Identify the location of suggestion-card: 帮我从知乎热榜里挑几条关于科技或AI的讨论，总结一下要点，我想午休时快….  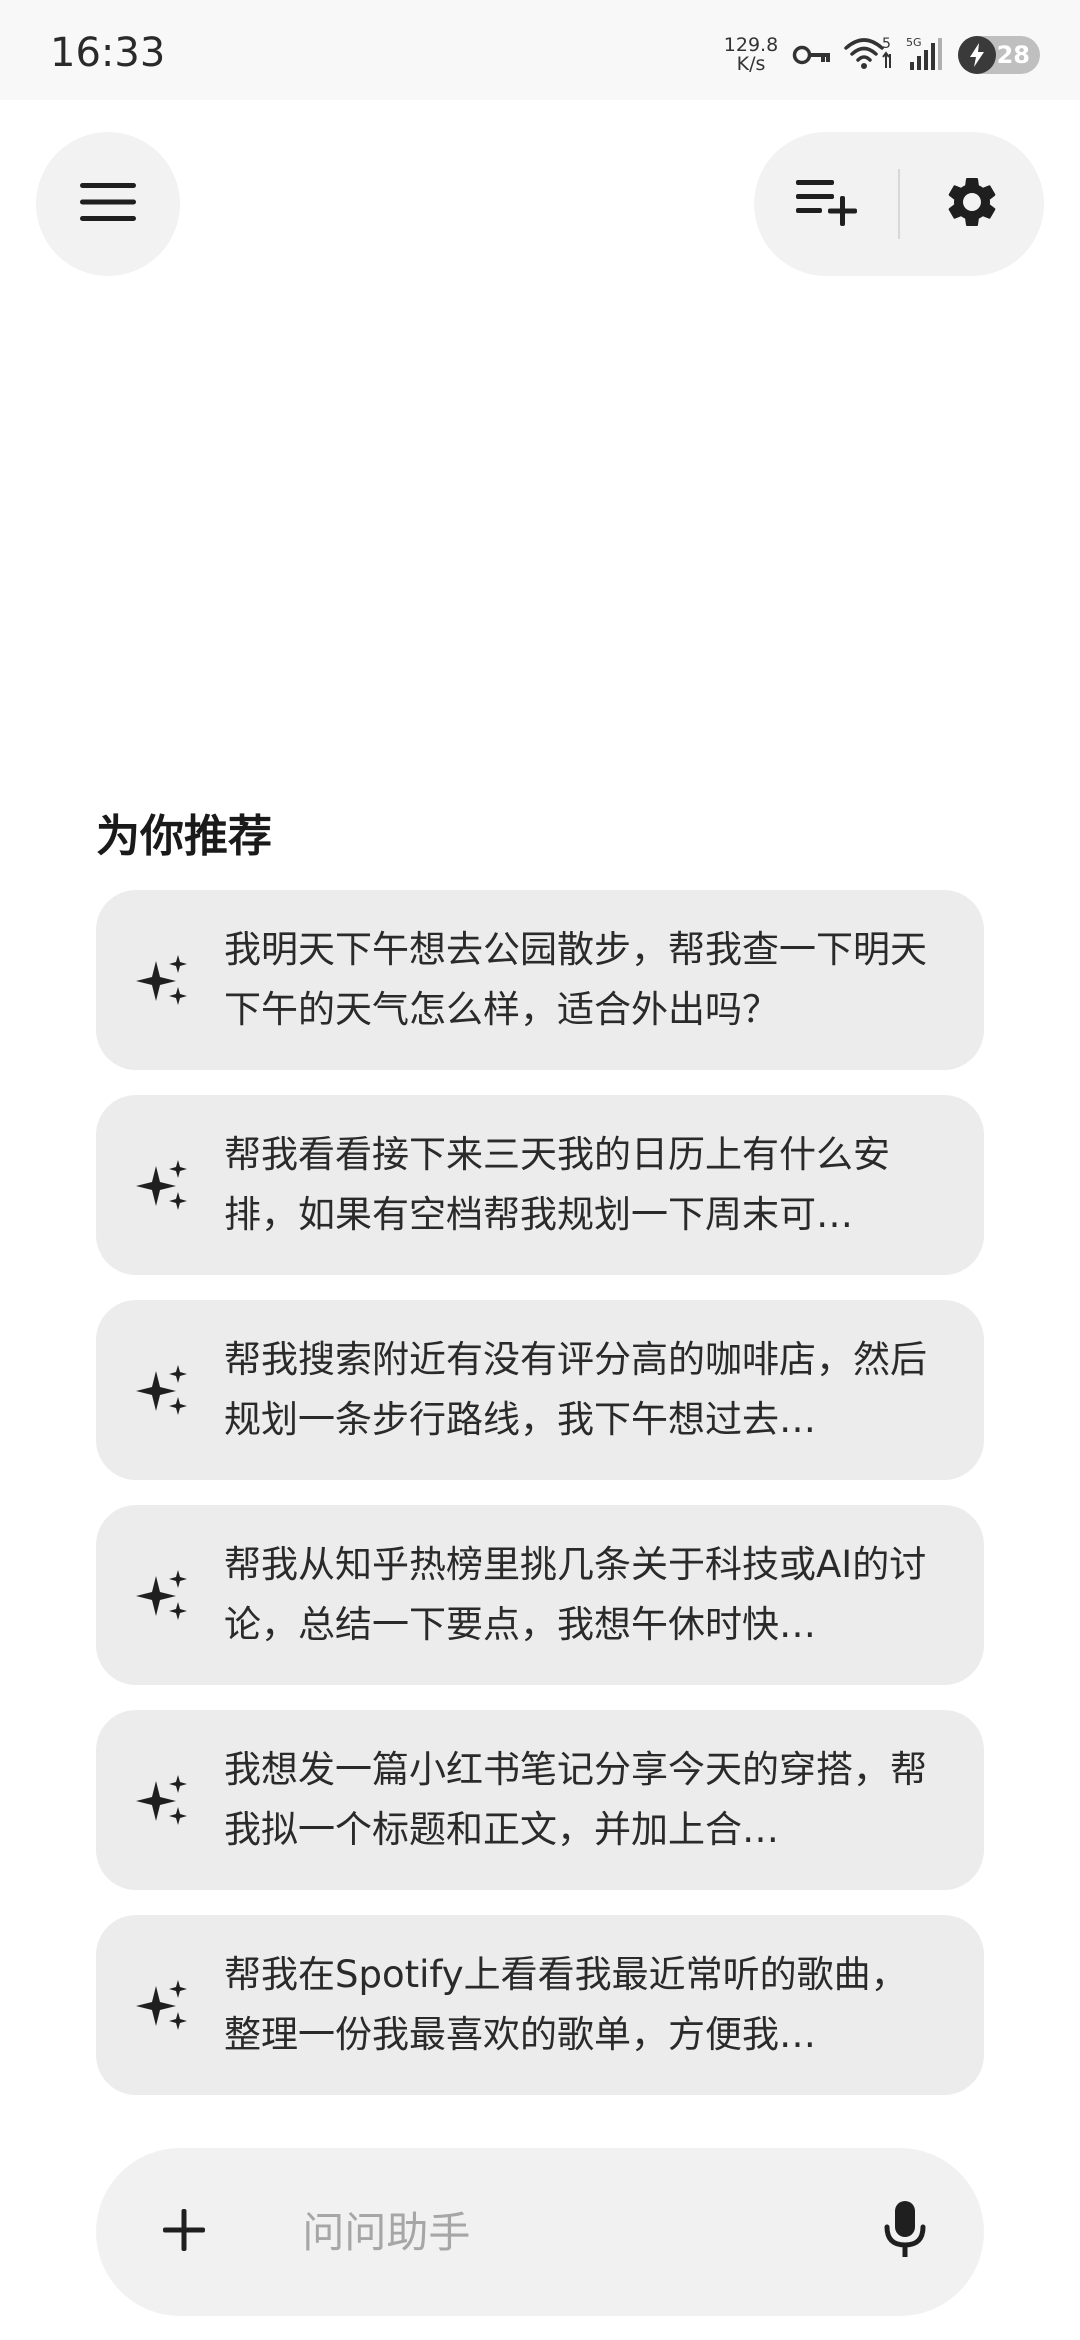
(540, 1595).